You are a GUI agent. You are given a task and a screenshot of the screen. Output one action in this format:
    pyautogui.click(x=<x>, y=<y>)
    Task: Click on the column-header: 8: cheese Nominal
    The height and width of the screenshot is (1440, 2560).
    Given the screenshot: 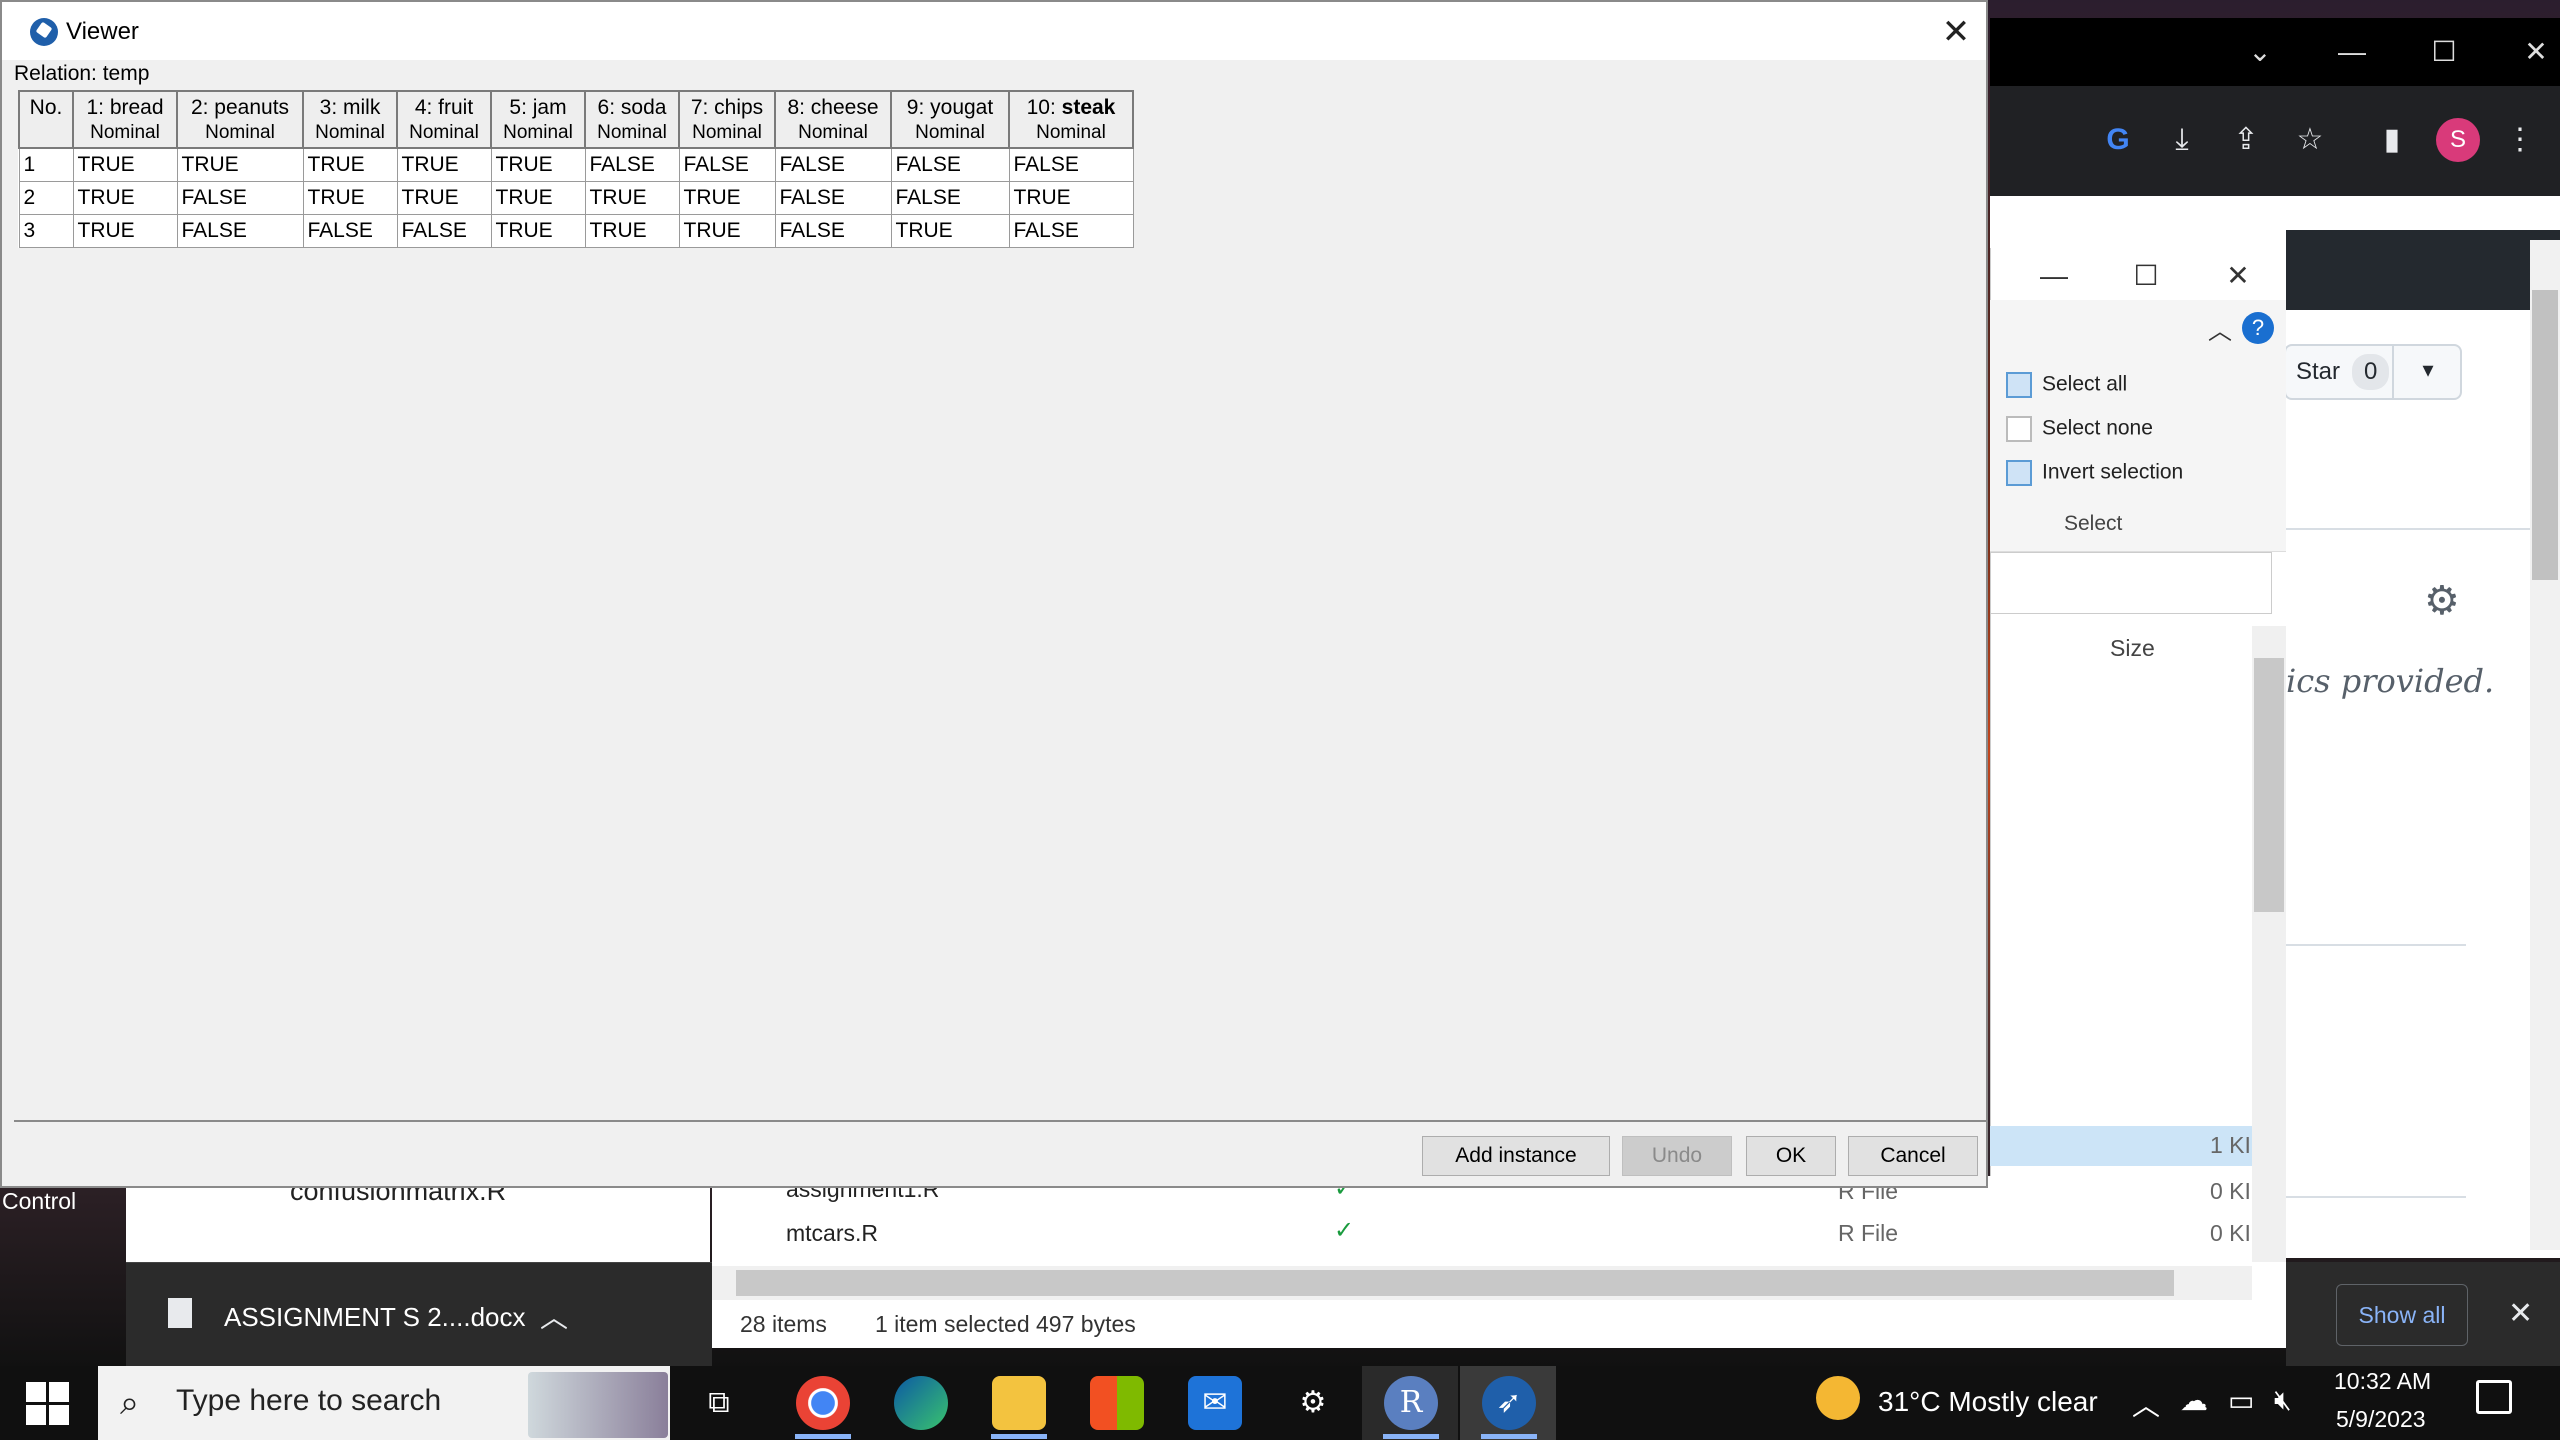 What is the action you would take?
    pyautogui.click(x=833, y=119)
    